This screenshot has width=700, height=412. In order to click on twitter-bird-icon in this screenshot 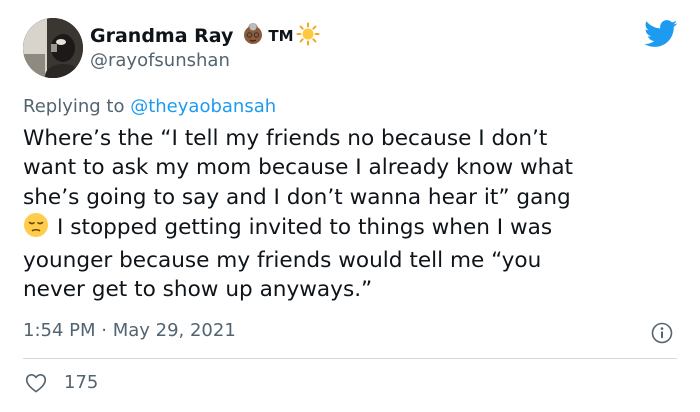, I will do `click(661, 34)`.